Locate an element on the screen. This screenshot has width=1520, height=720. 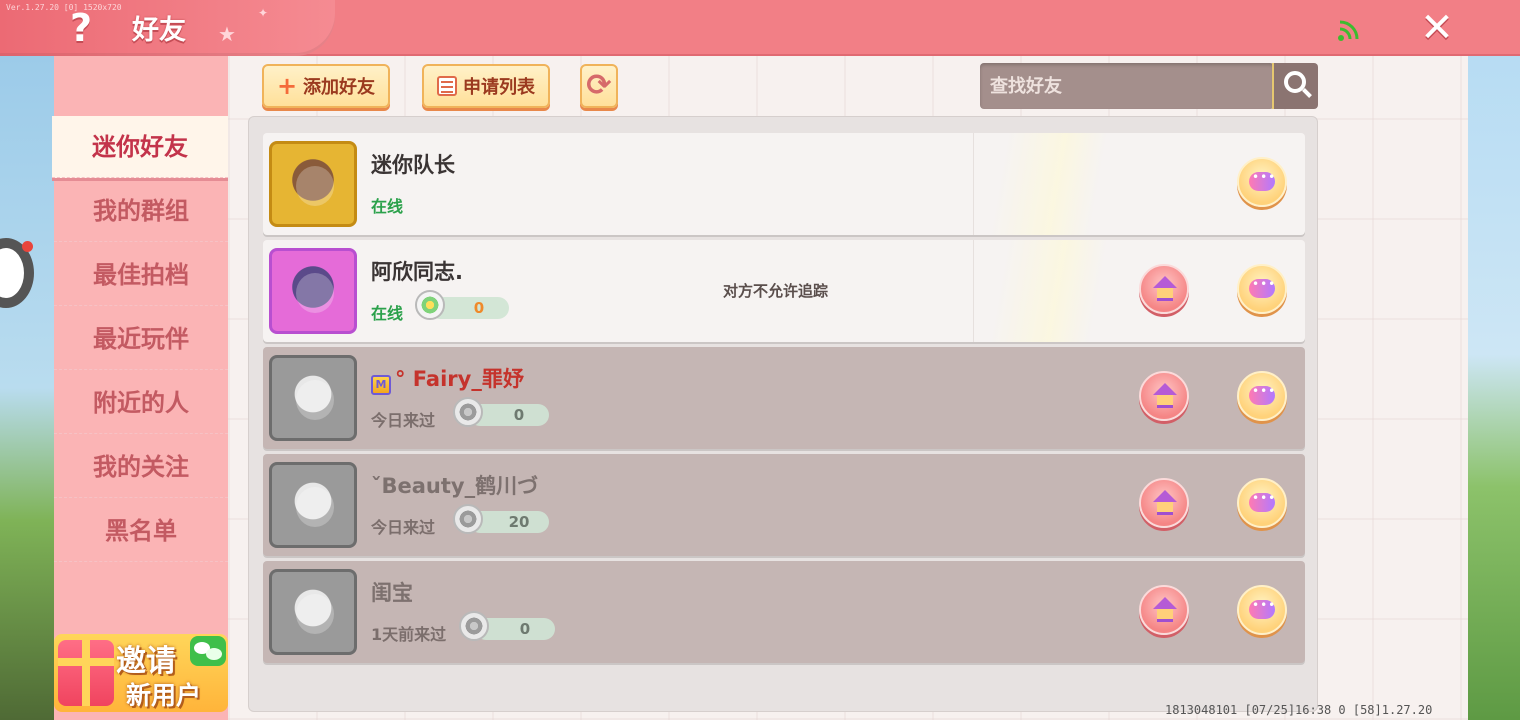
header-title-tab: Ver.1.27.20 [0] 1520x720 ? 好友 ★ ✦ is located at coordinates (167, 28).